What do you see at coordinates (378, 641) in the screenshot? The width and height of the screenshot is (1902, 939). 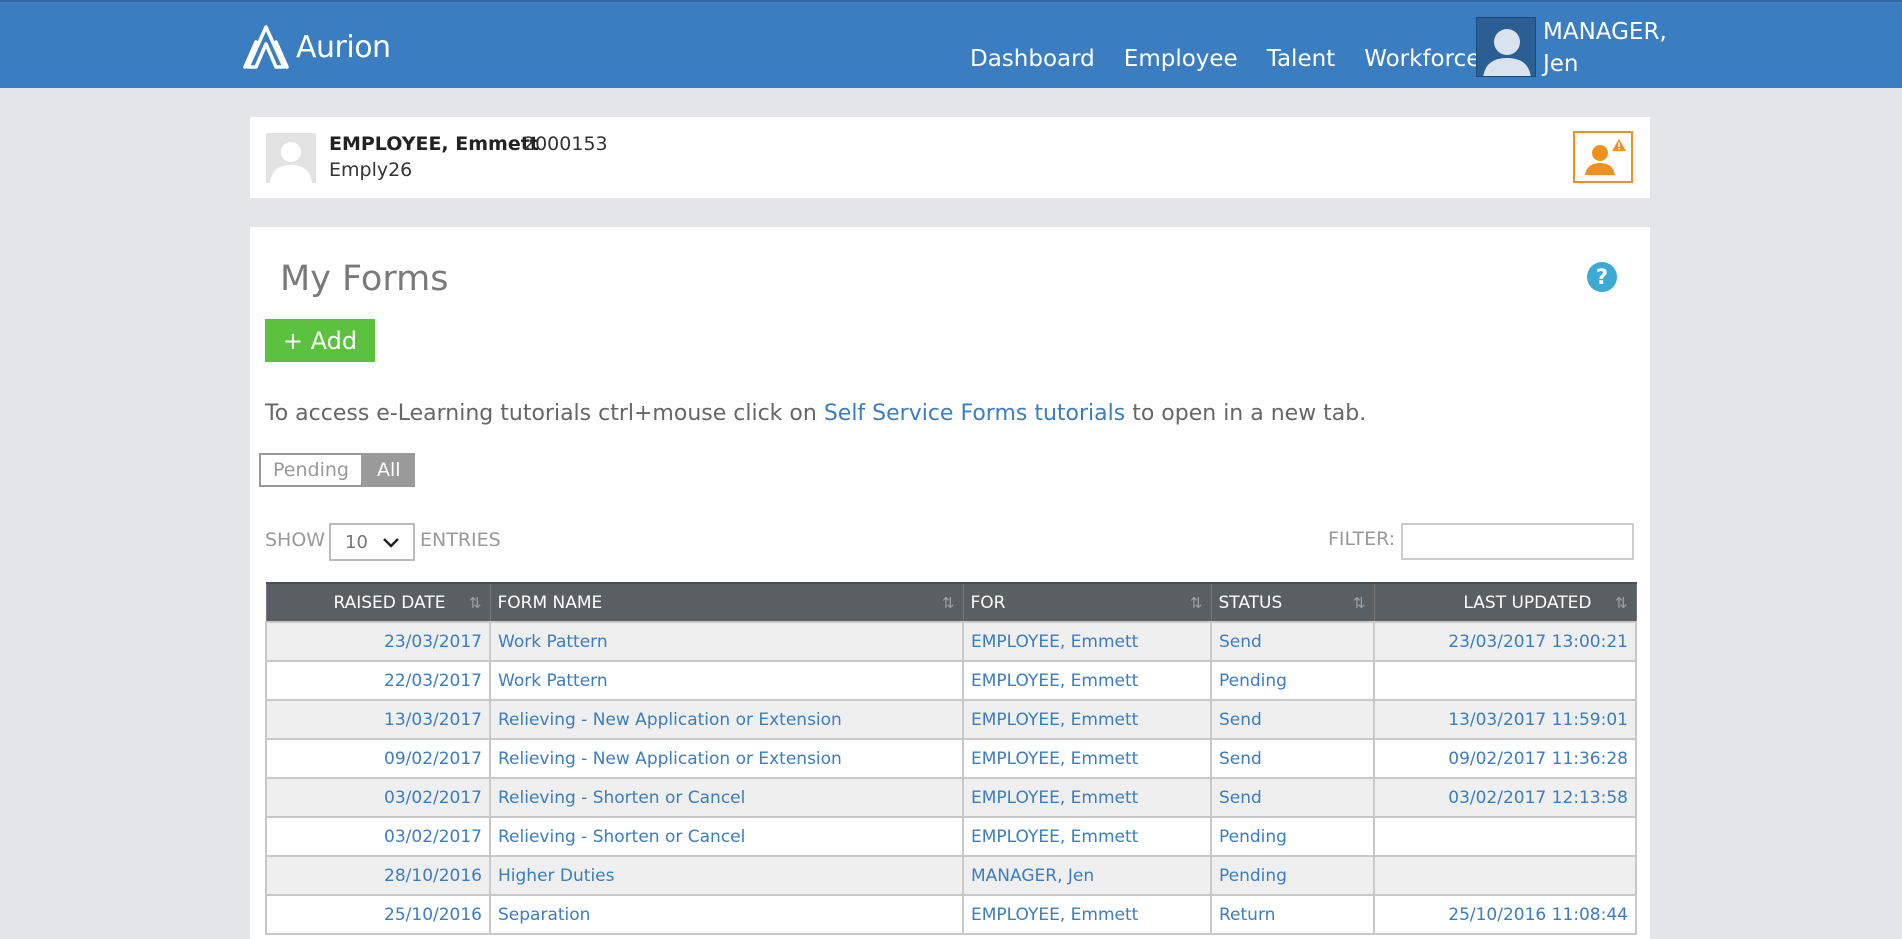 I see `cell-raised-date: 23/03/2017` at bounding box center [378, 641].